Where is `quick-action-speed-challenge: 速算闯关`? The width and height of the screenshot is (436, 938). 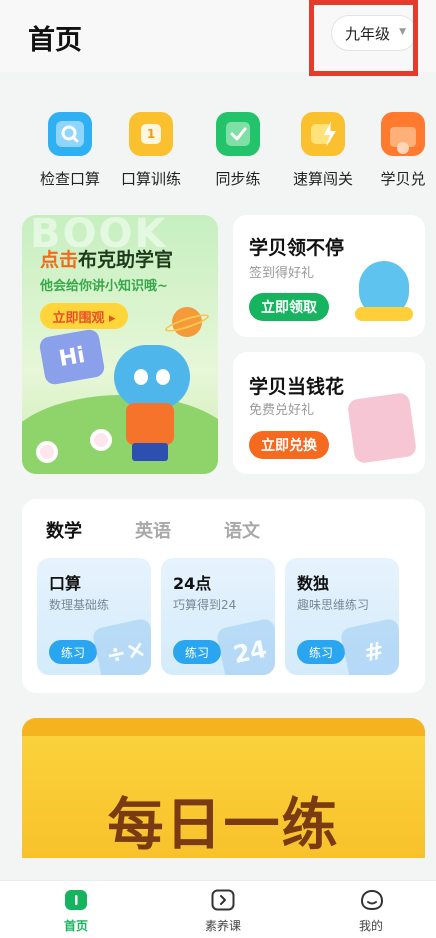
quick-action-speed-challenge: 速算闯关 is located at coordinates (323, 150).